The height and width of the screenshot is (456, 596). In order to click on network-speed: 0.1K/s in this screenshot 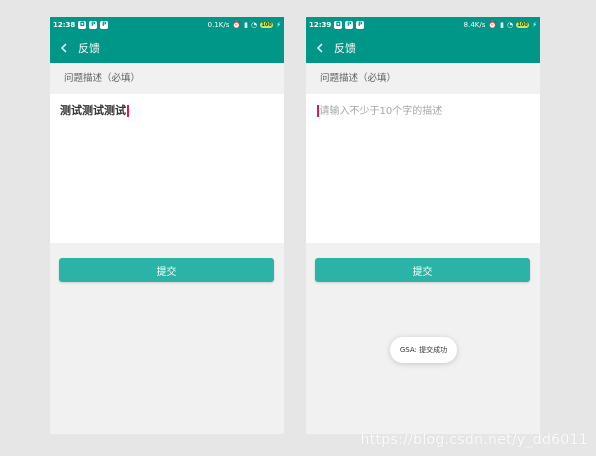, I will do `click(218, 24)`.